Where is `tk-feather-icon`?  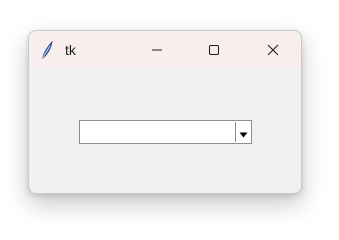 tk-feather-icon is located at coordinates (47, 50).